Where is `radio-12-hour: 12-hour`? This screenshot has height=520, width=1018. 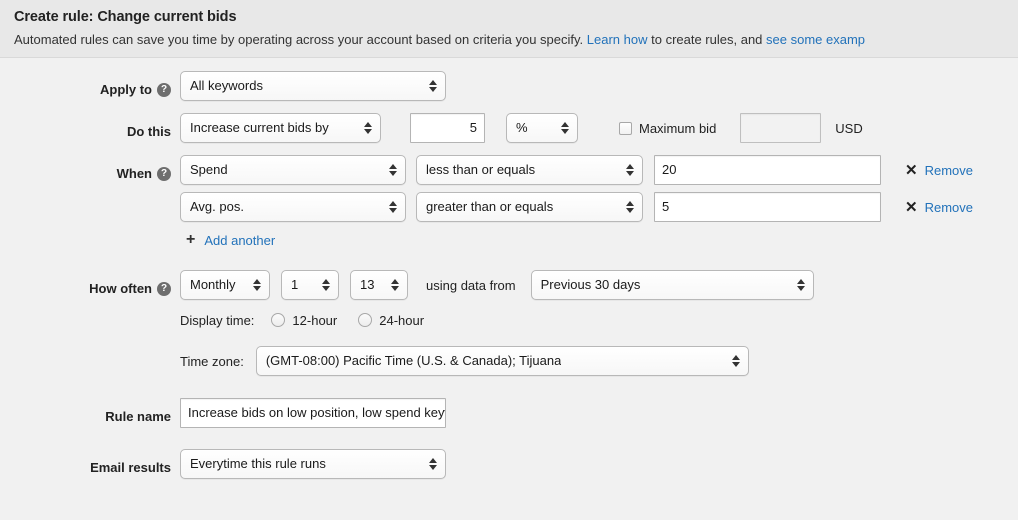 radio-12-hour: 12-hour is located at coordinates (304, 320).